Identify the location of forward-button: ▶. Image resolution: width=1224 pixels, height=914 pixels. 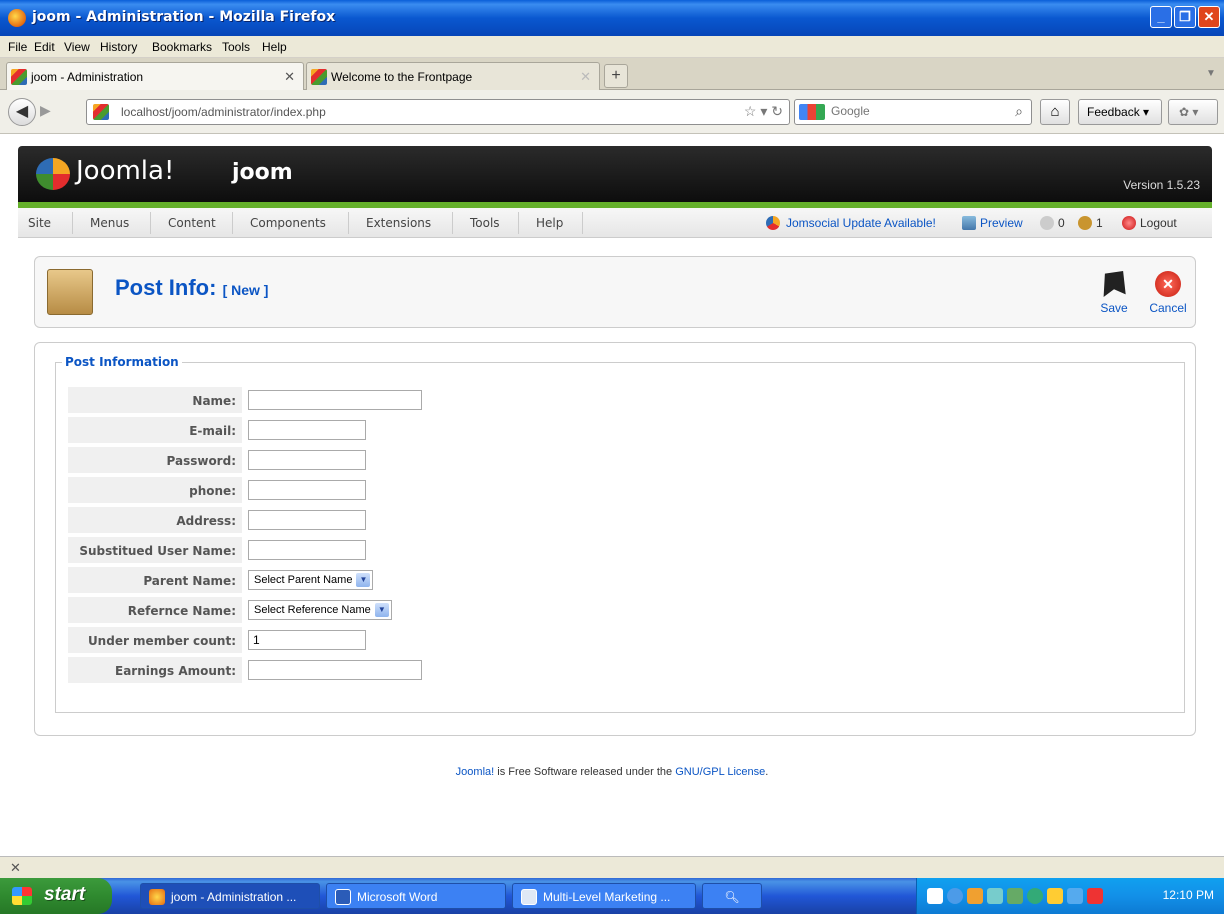
(45, 110).